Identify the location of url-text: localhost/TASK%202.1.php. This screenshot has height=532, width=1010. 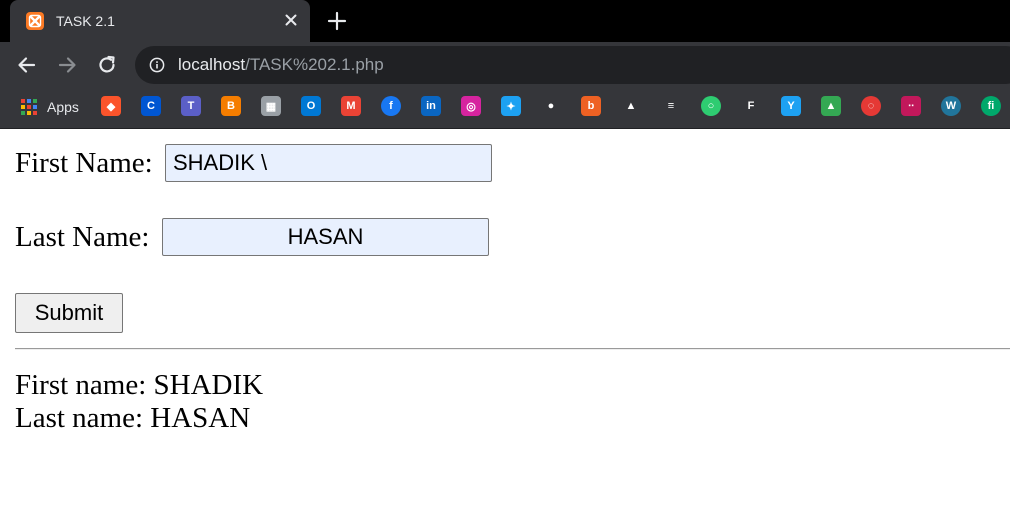
(281, 65).